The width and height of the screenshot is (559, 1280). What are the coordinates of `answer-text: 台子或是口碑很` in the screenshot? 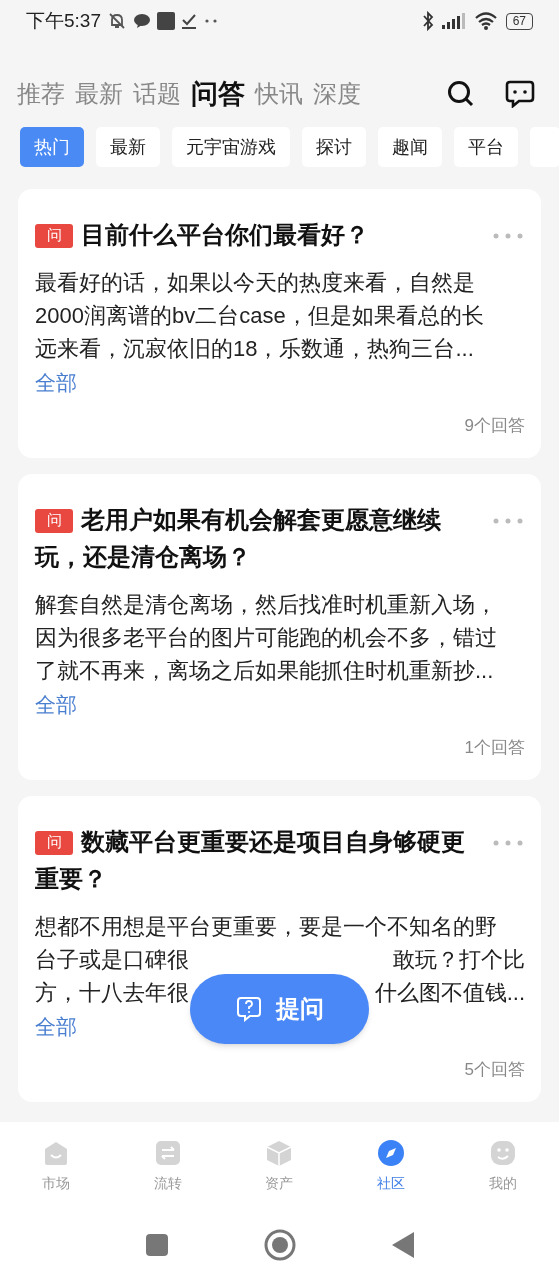 It's located at (112, 960).